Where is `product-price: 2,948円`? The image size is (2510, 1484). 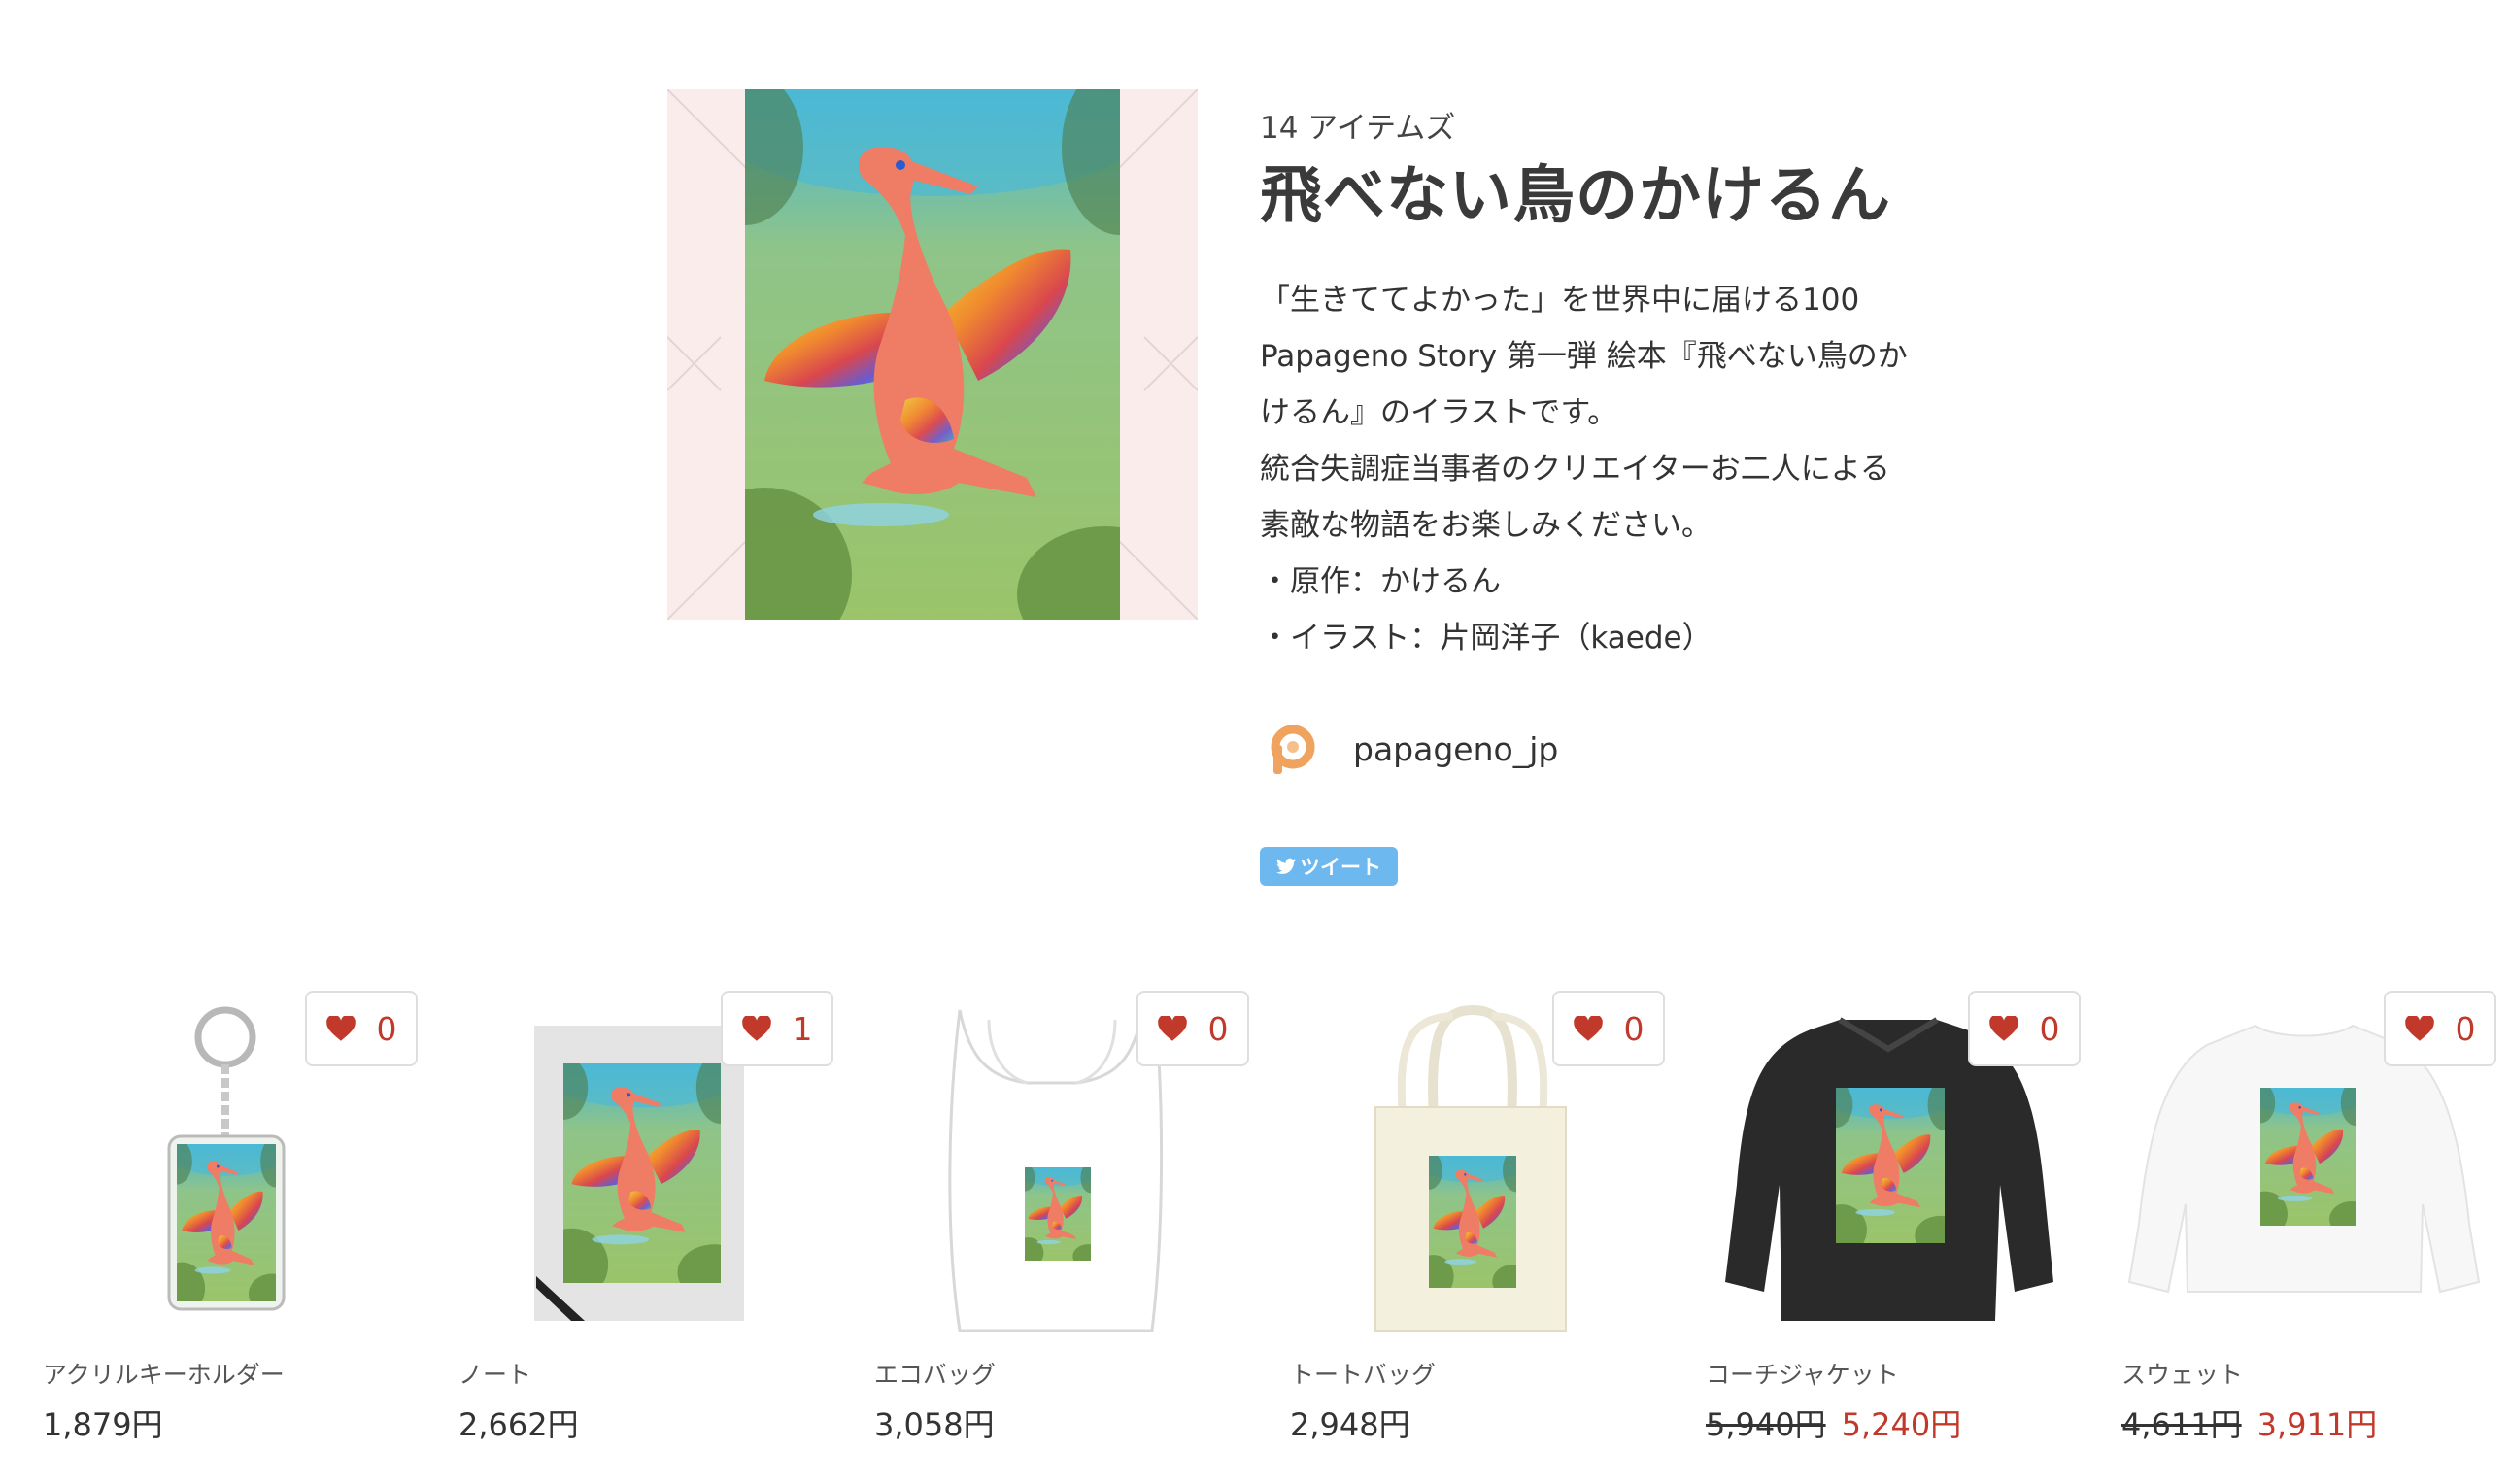 product-price: 2,948円 is located at coordinates (1350, 1423).